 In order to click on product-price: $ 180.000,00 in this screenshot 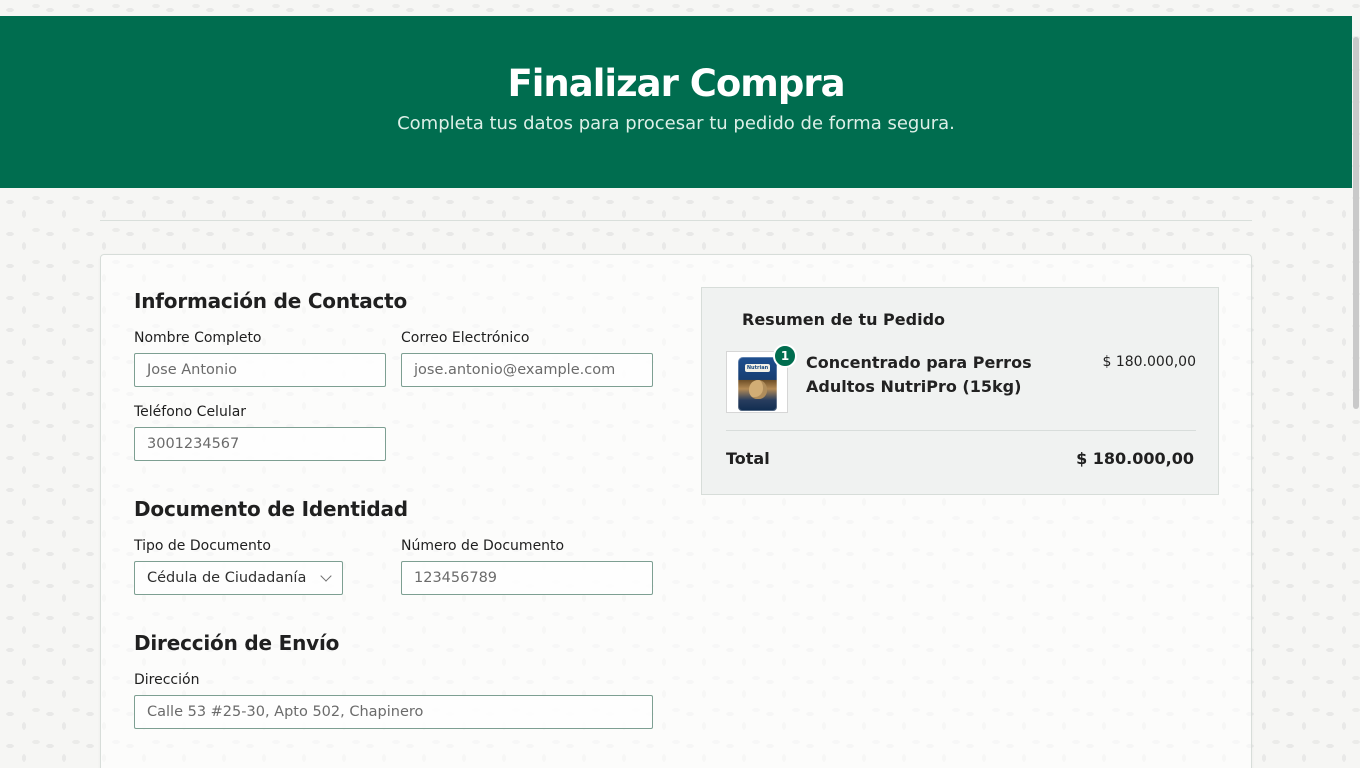, I will do `click(1149, 362)`.